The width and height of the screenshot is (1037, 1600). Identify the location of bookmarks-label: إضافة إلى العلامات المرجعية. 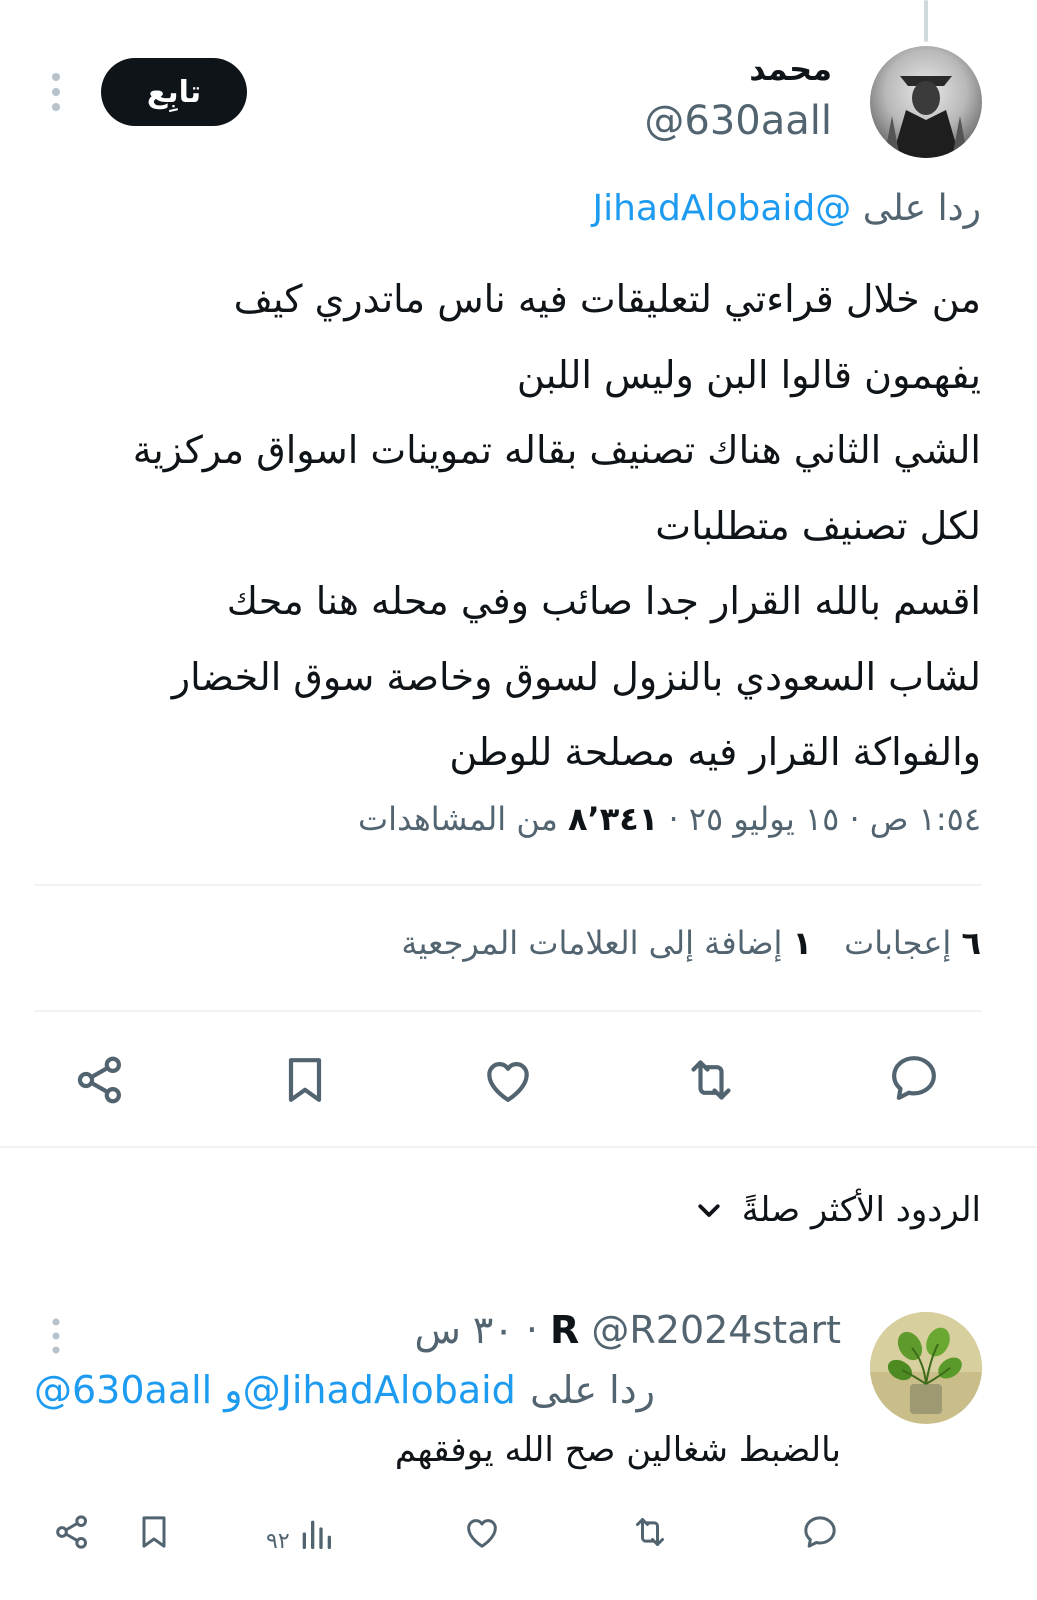
(592, 943).